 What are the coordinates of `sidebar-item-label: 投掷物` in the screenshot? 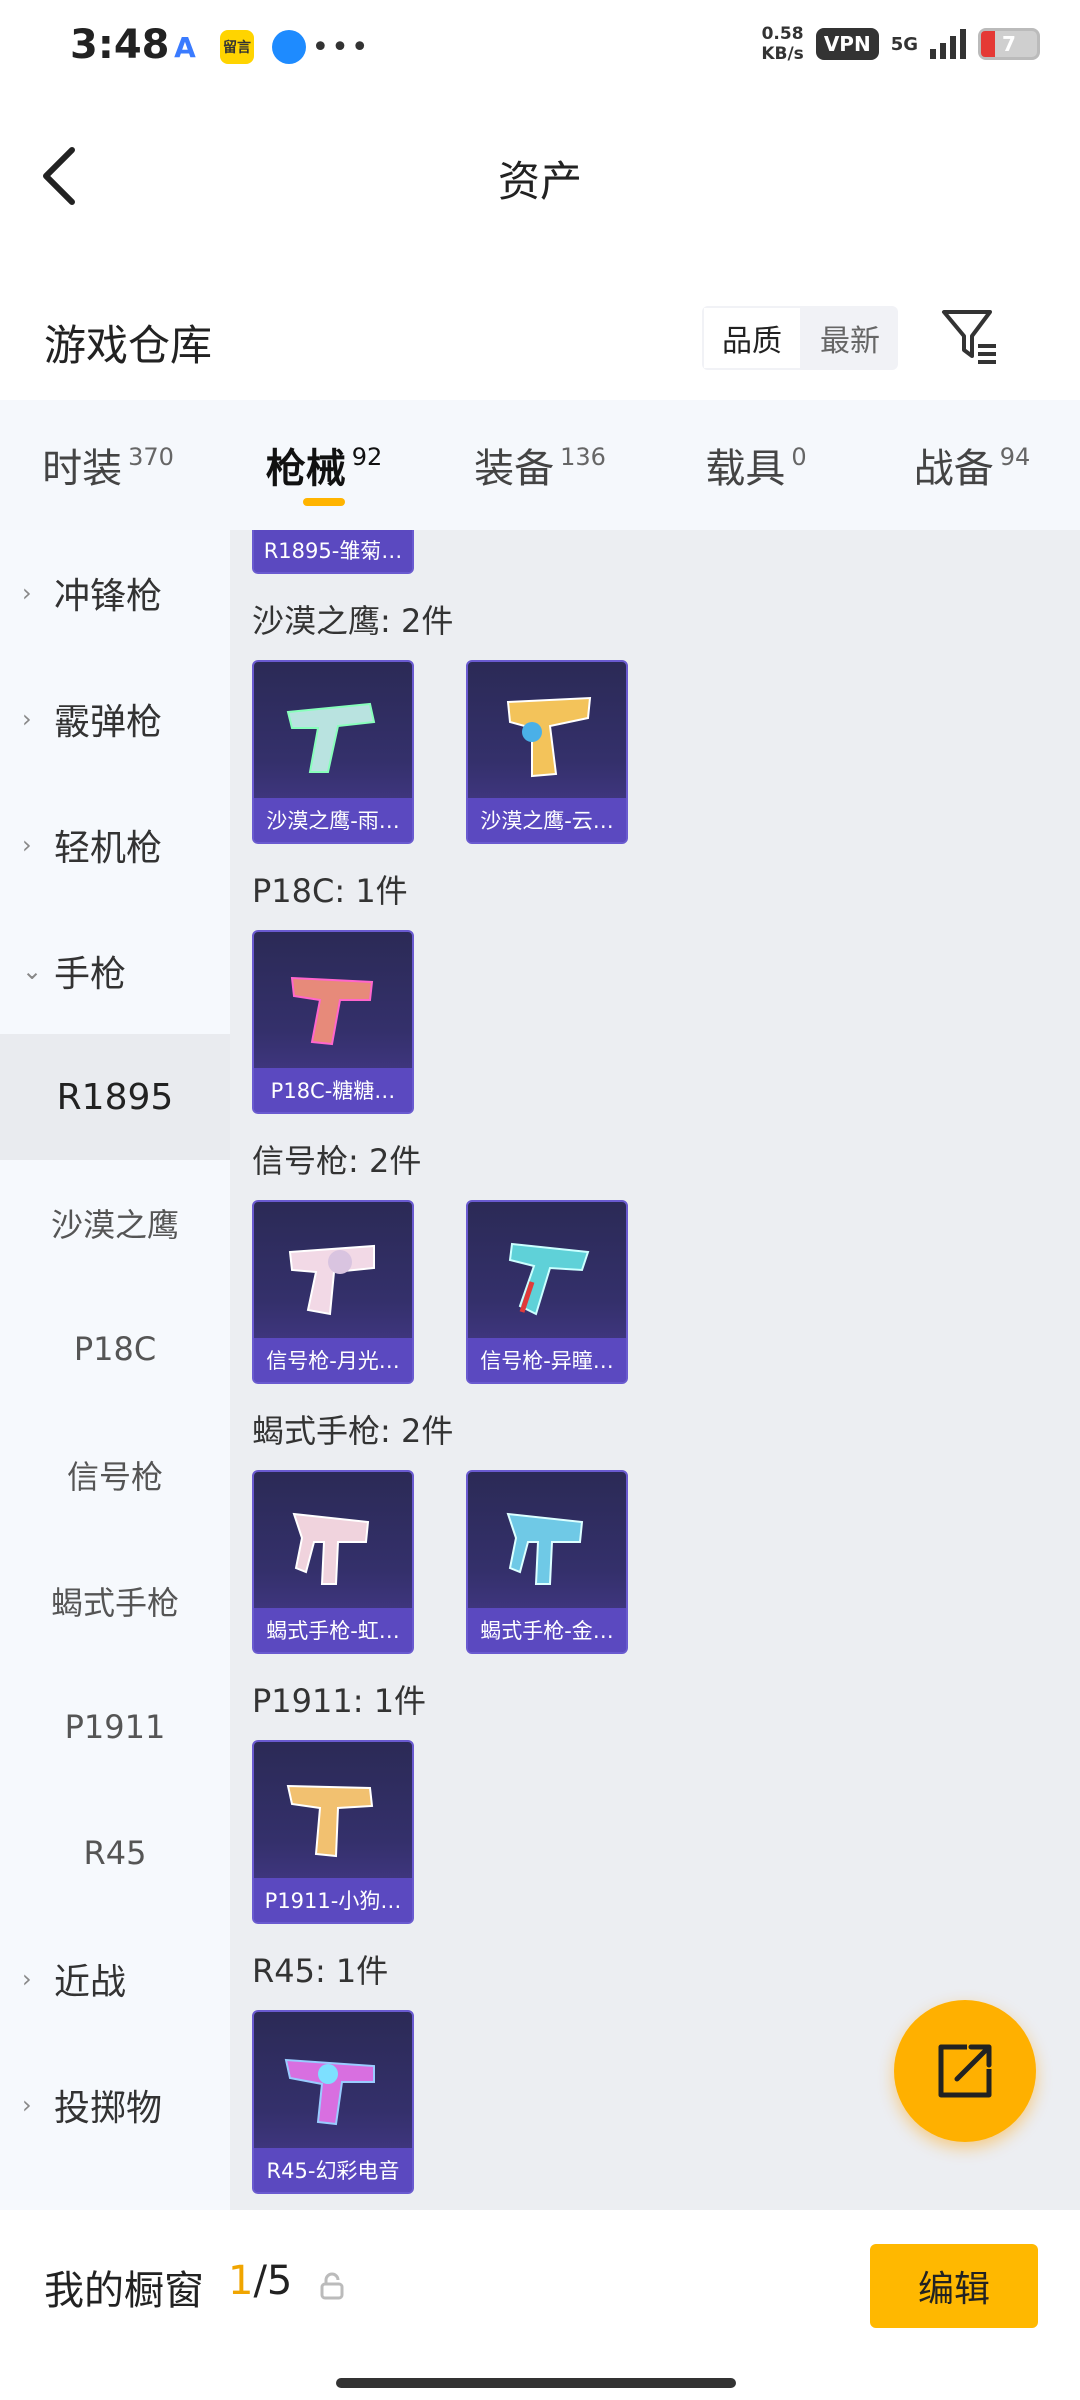 It's located at (108, 2108).